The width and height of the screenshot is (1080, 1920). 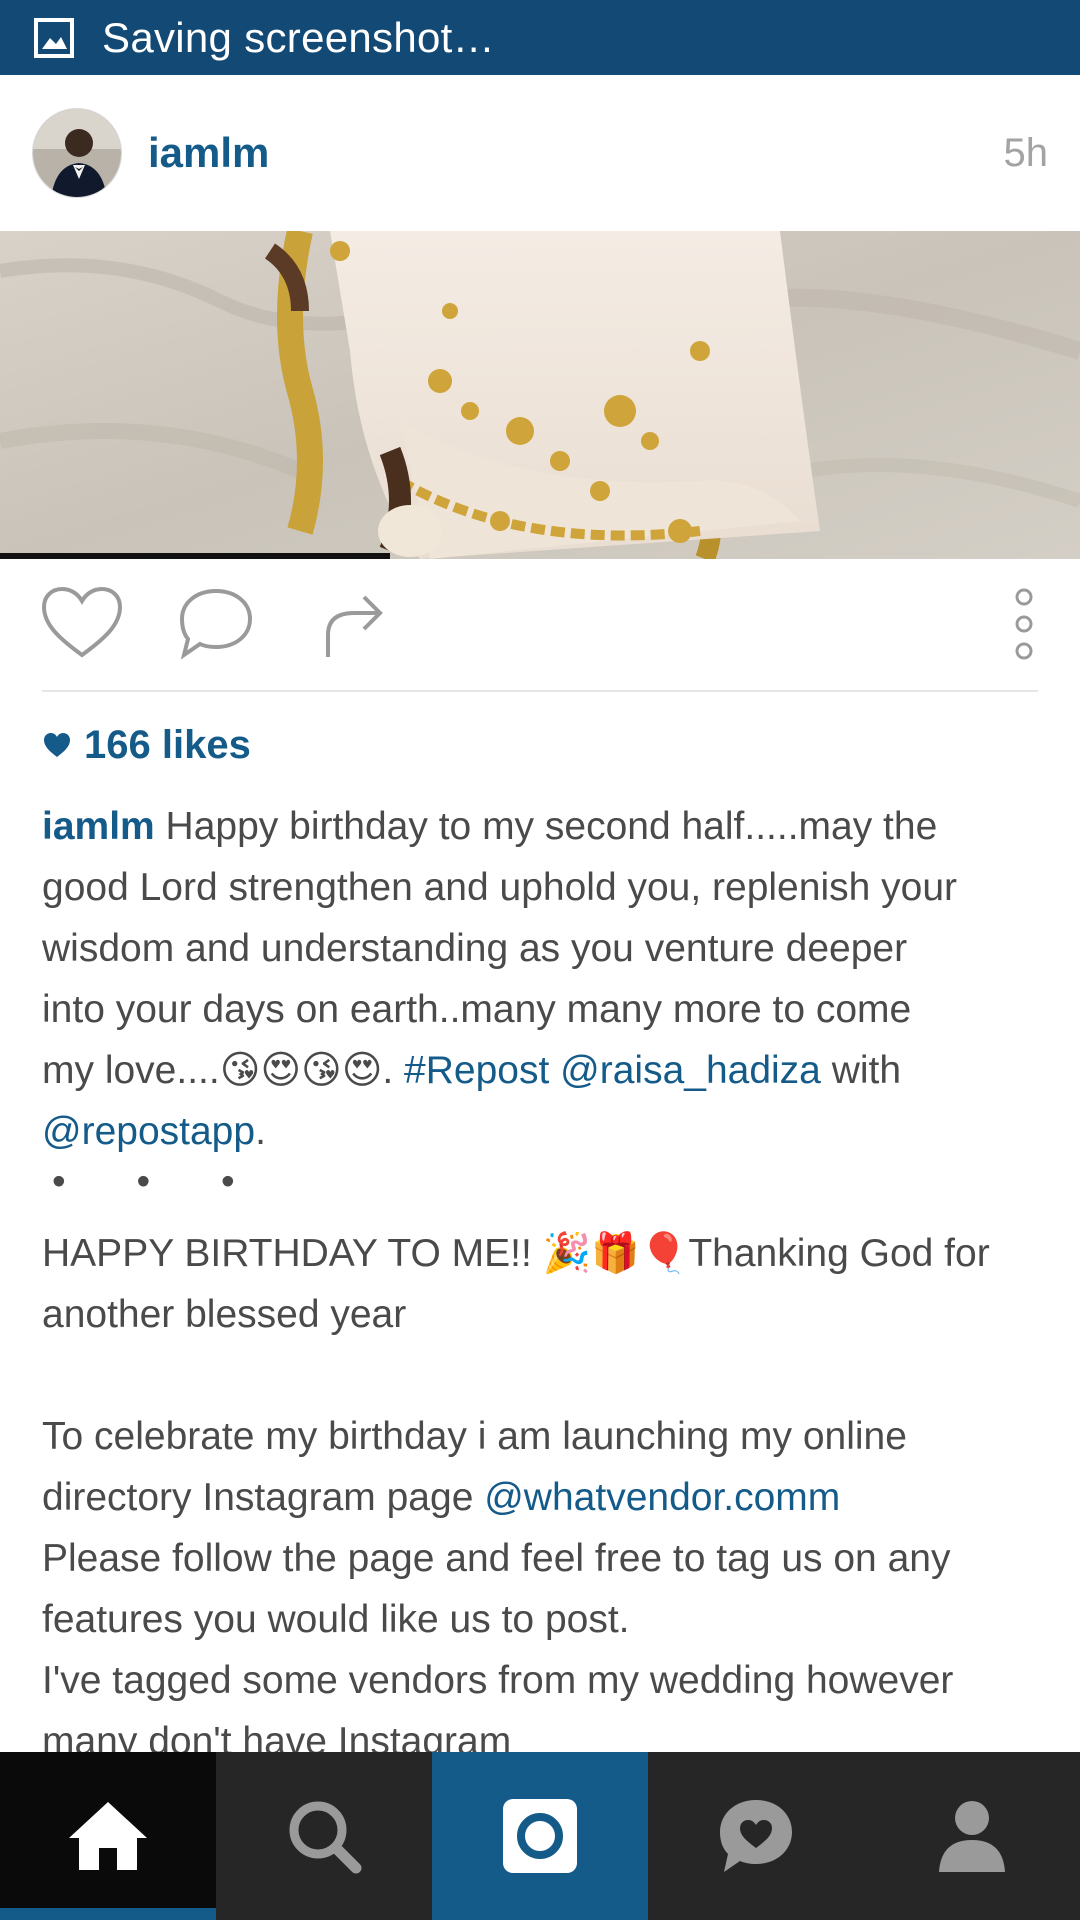 I want to click on nav-profile, so click(x=972, y=1836).